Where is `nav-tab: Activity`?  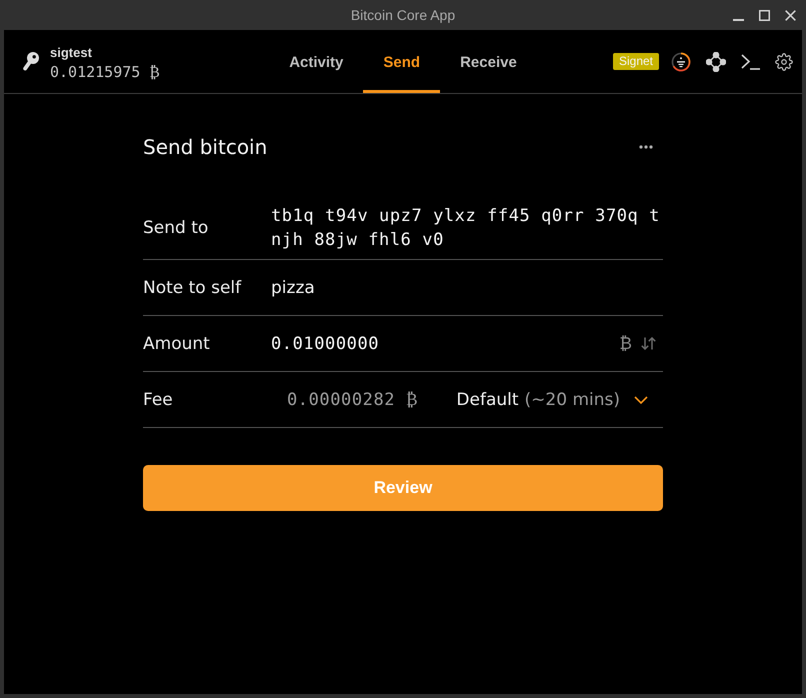 nav-tab: Activity is located at coordinates (316, 61).